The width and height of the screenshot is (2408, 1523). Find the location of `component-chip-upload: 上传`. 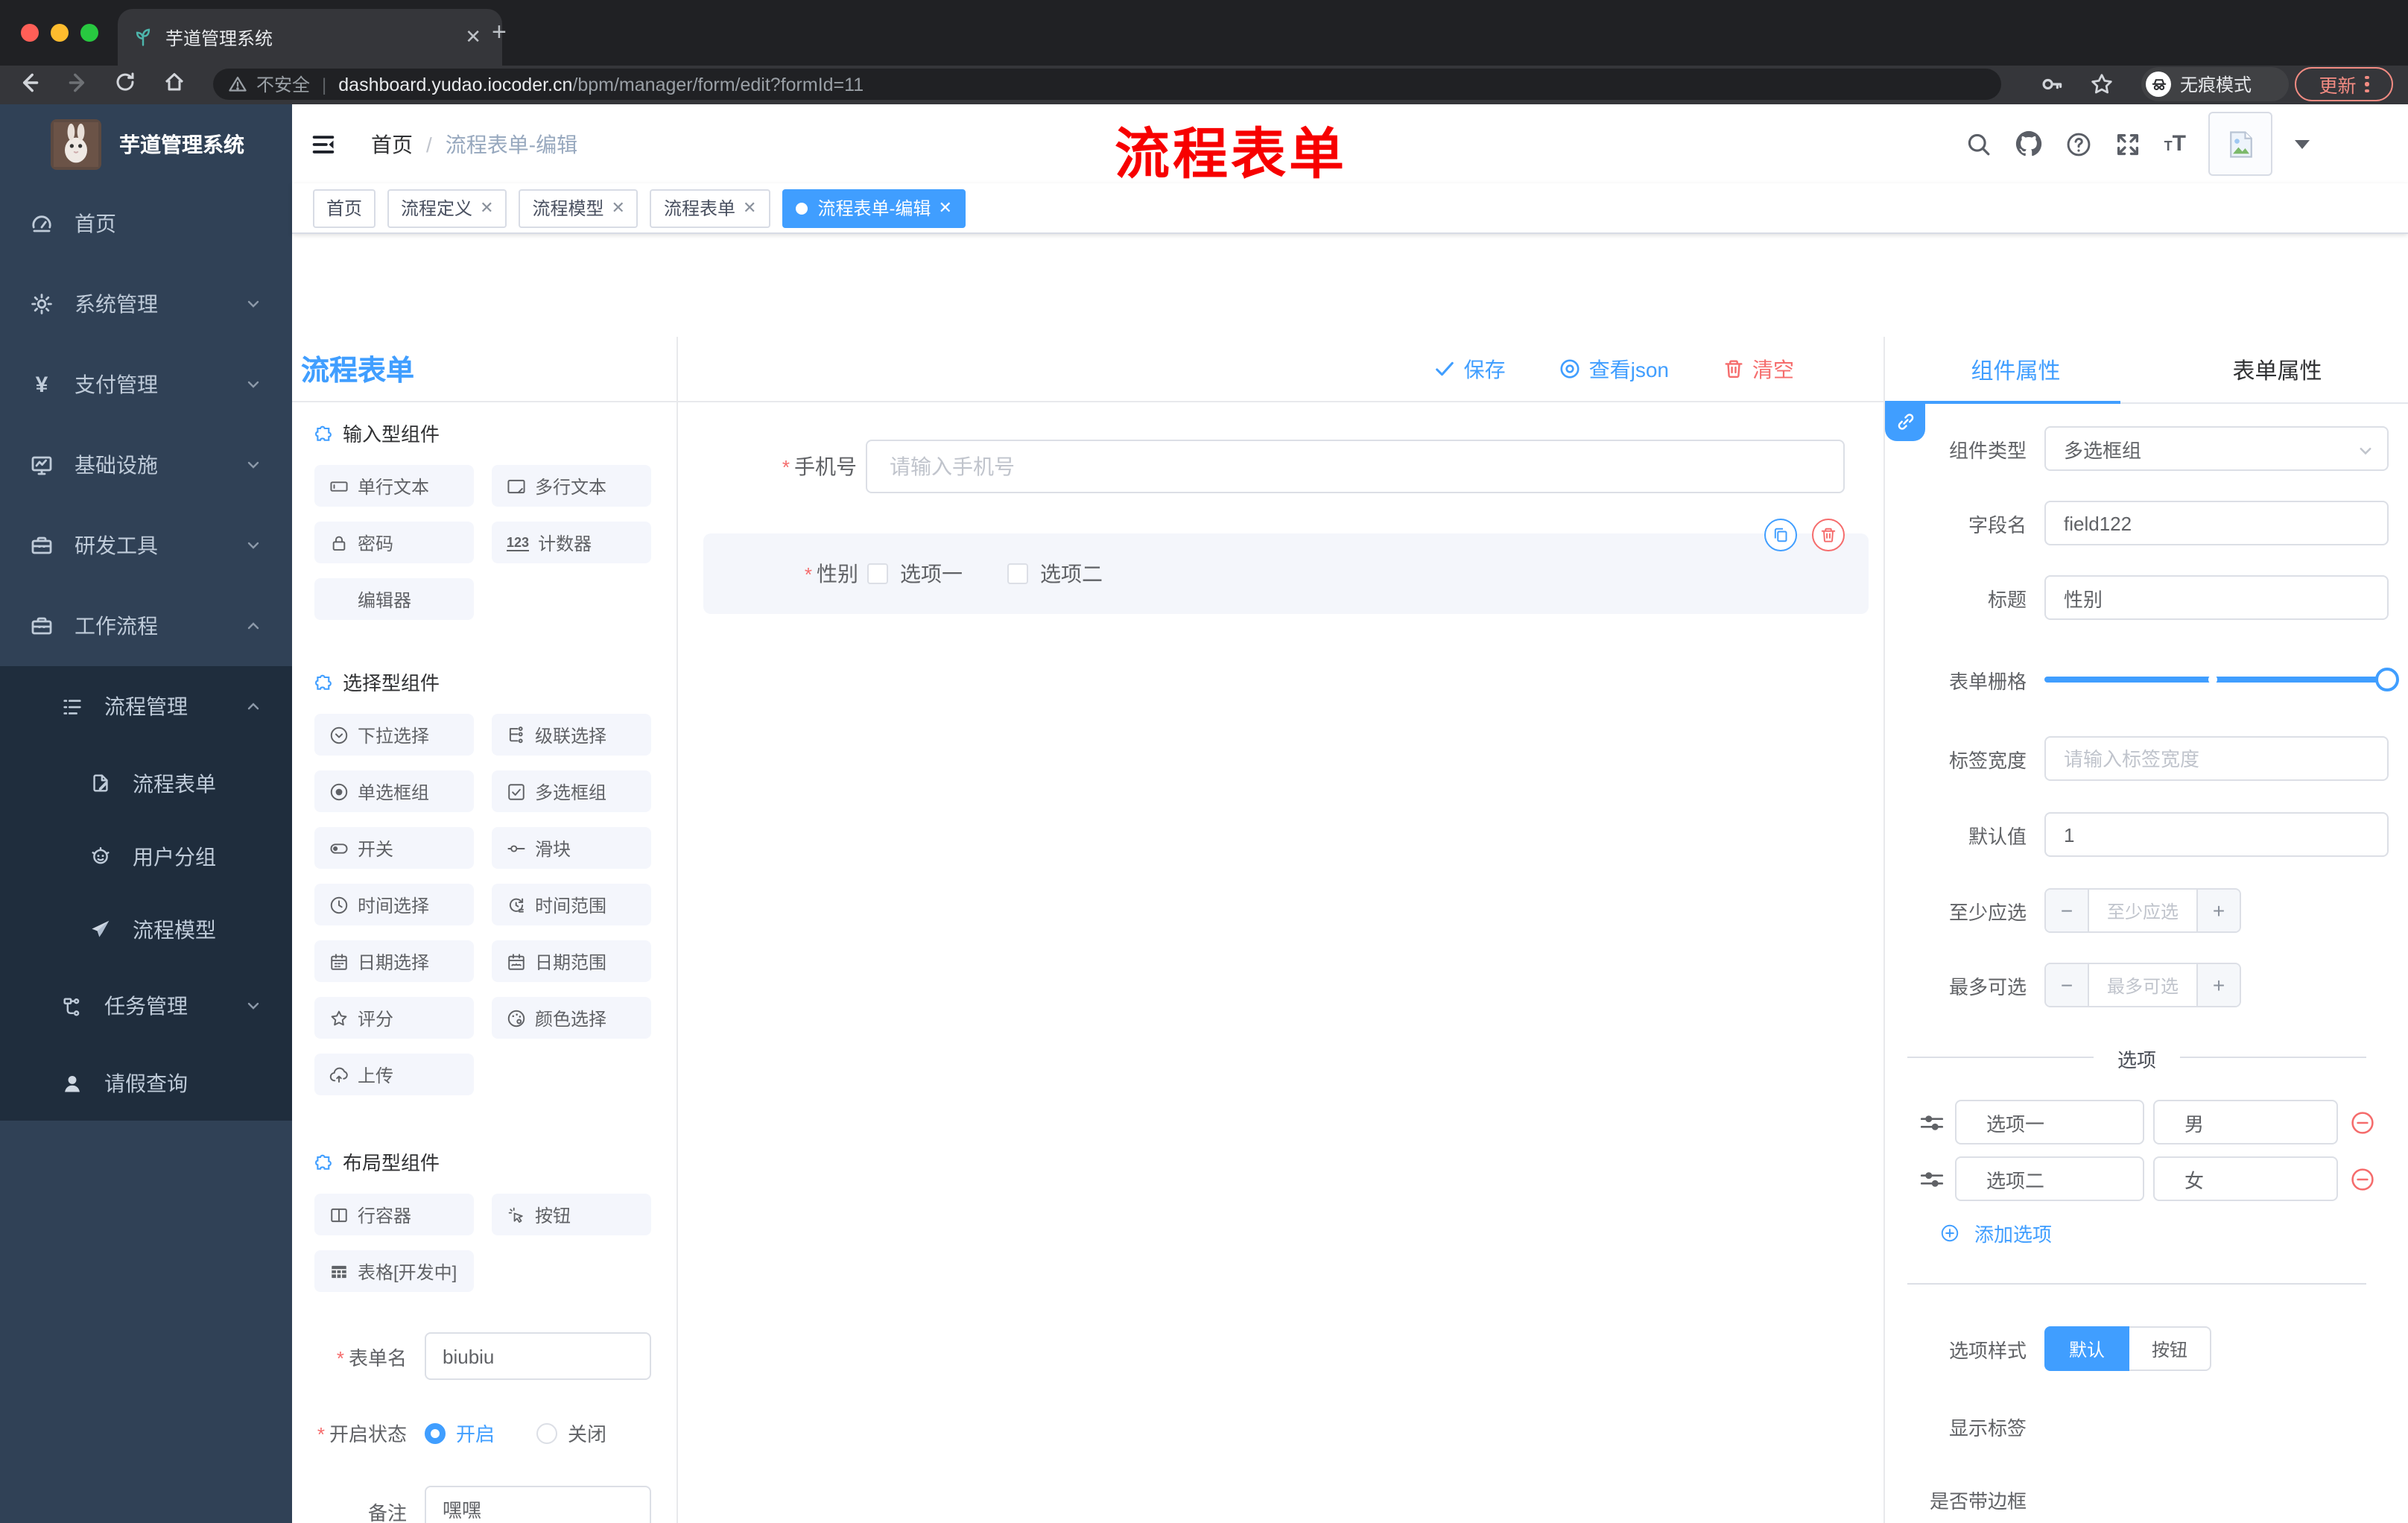

component-chip-upload: 上传 is located at coordinates (394, 1075).